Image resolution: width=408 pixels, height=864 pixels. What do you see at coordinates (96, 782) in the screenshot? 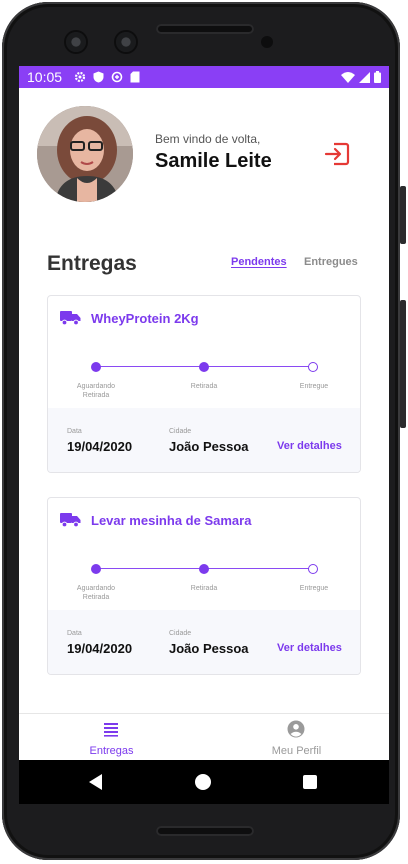
I see `back-icon` at bounding box center [96, 782].